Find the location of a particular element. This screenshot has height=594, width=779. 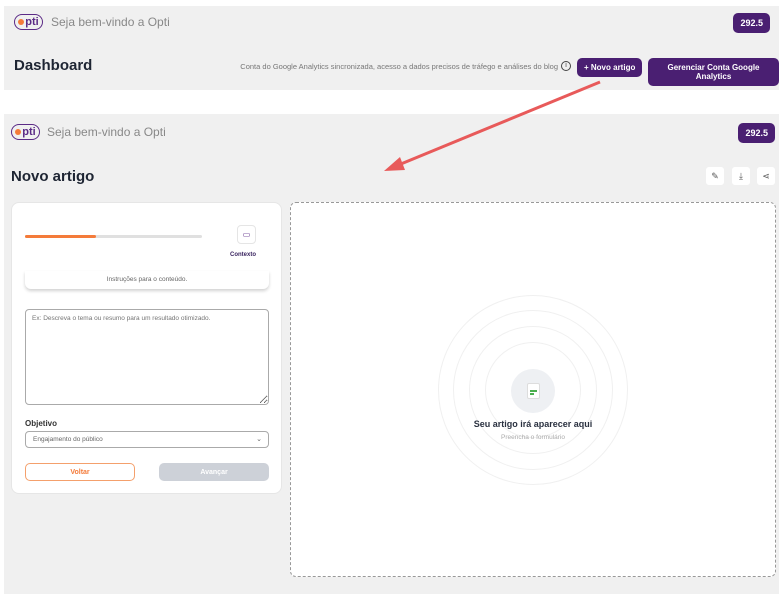

annotation-arrow is located at coordinates (492, 125).